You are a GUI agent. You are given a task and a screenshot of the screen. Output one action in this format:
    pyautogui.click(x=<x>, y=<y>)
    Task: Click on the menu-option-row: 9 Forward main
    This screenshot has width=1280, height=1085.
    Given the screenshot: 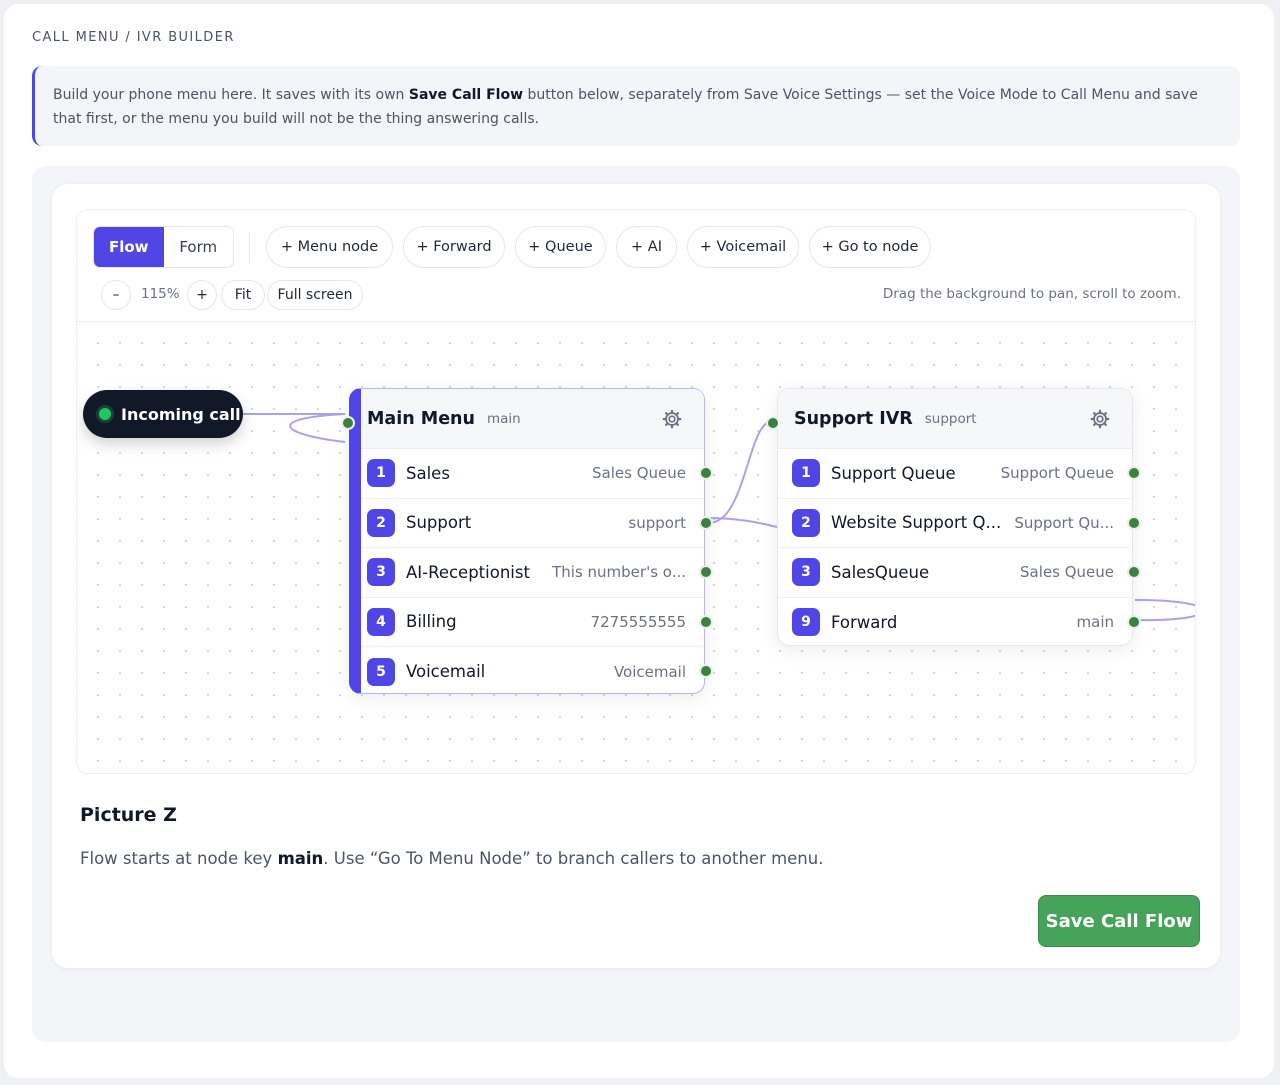 What is the action you would take?
    pyautogui.click(x=959, y=623)
    